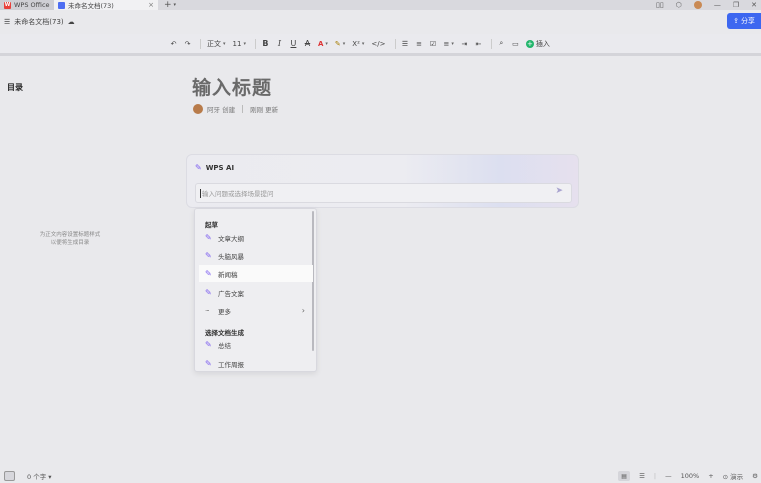 The height and width of the screenshot is (483, 761). What do you see at coordinates (265, 44) in the screenshot?
I see `bold-icon: B` at bounding box center [265, 44].